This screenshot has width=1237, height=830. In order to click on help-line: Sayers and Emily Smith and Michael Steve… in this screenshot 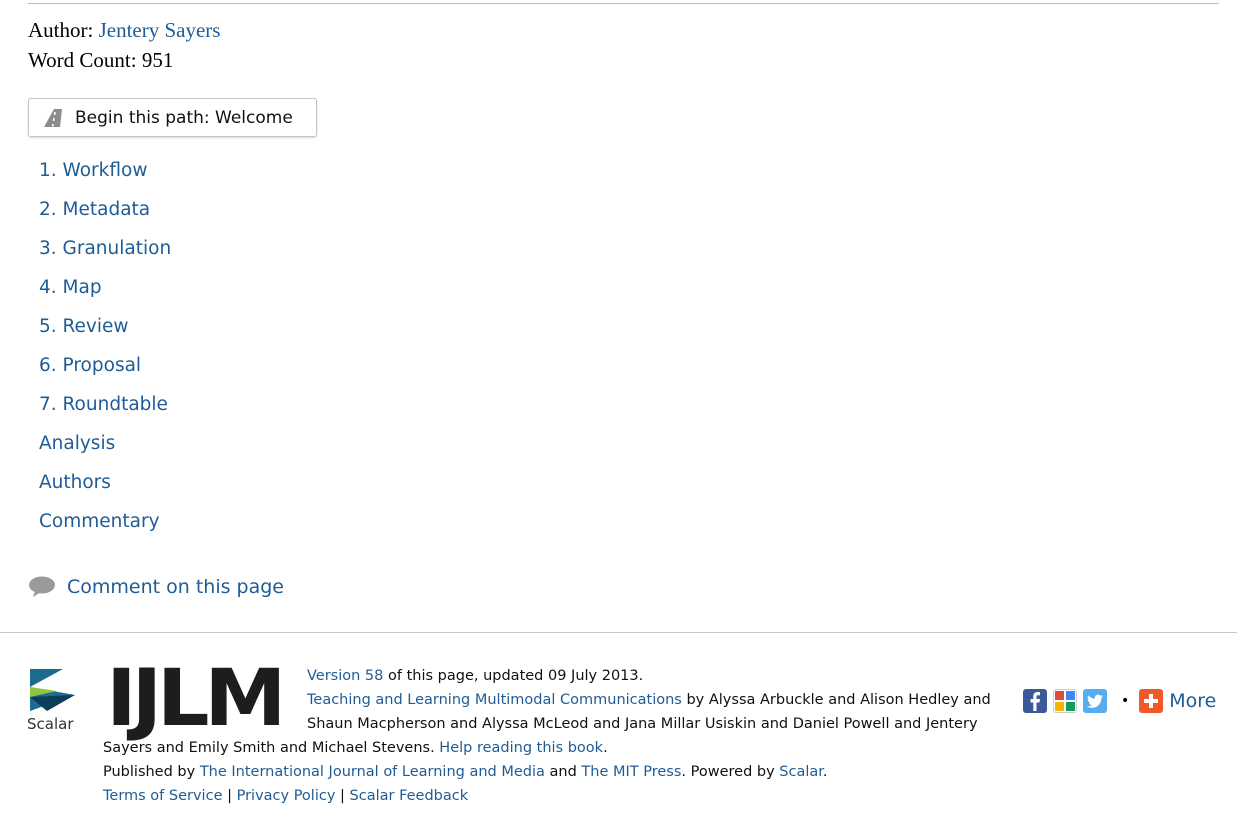, I will do `click(553, 748)`.